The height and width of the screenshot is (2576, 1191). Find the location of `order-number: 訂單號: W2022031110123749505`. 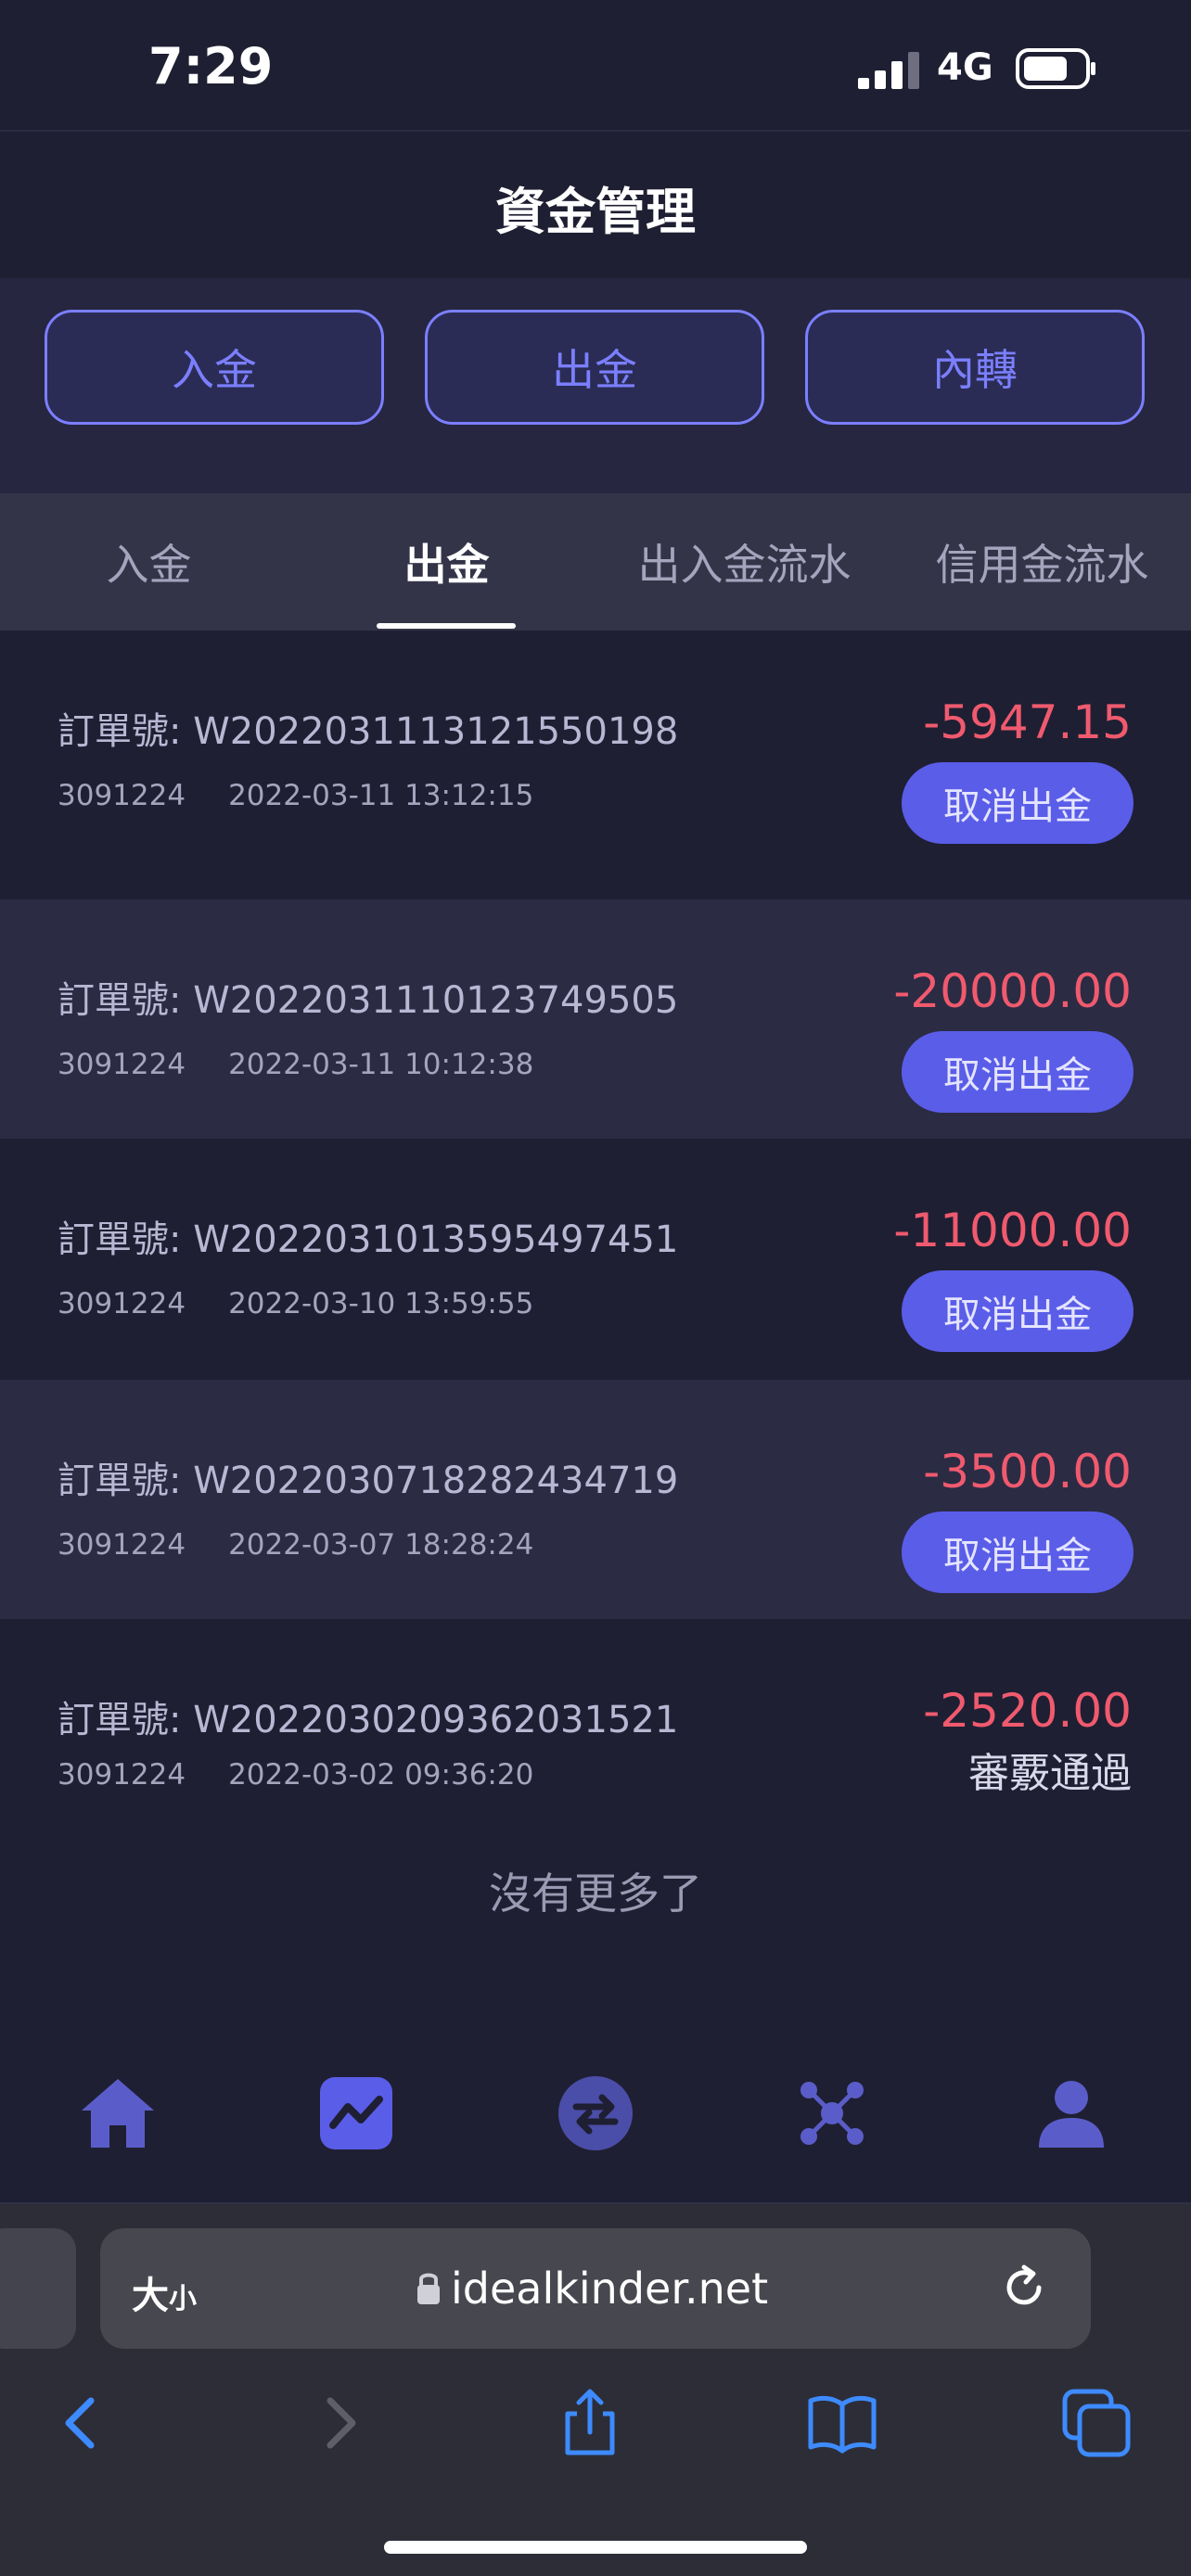

order-number: 訂單號: W2022031110123749505 is located at coordinates (368, 997).